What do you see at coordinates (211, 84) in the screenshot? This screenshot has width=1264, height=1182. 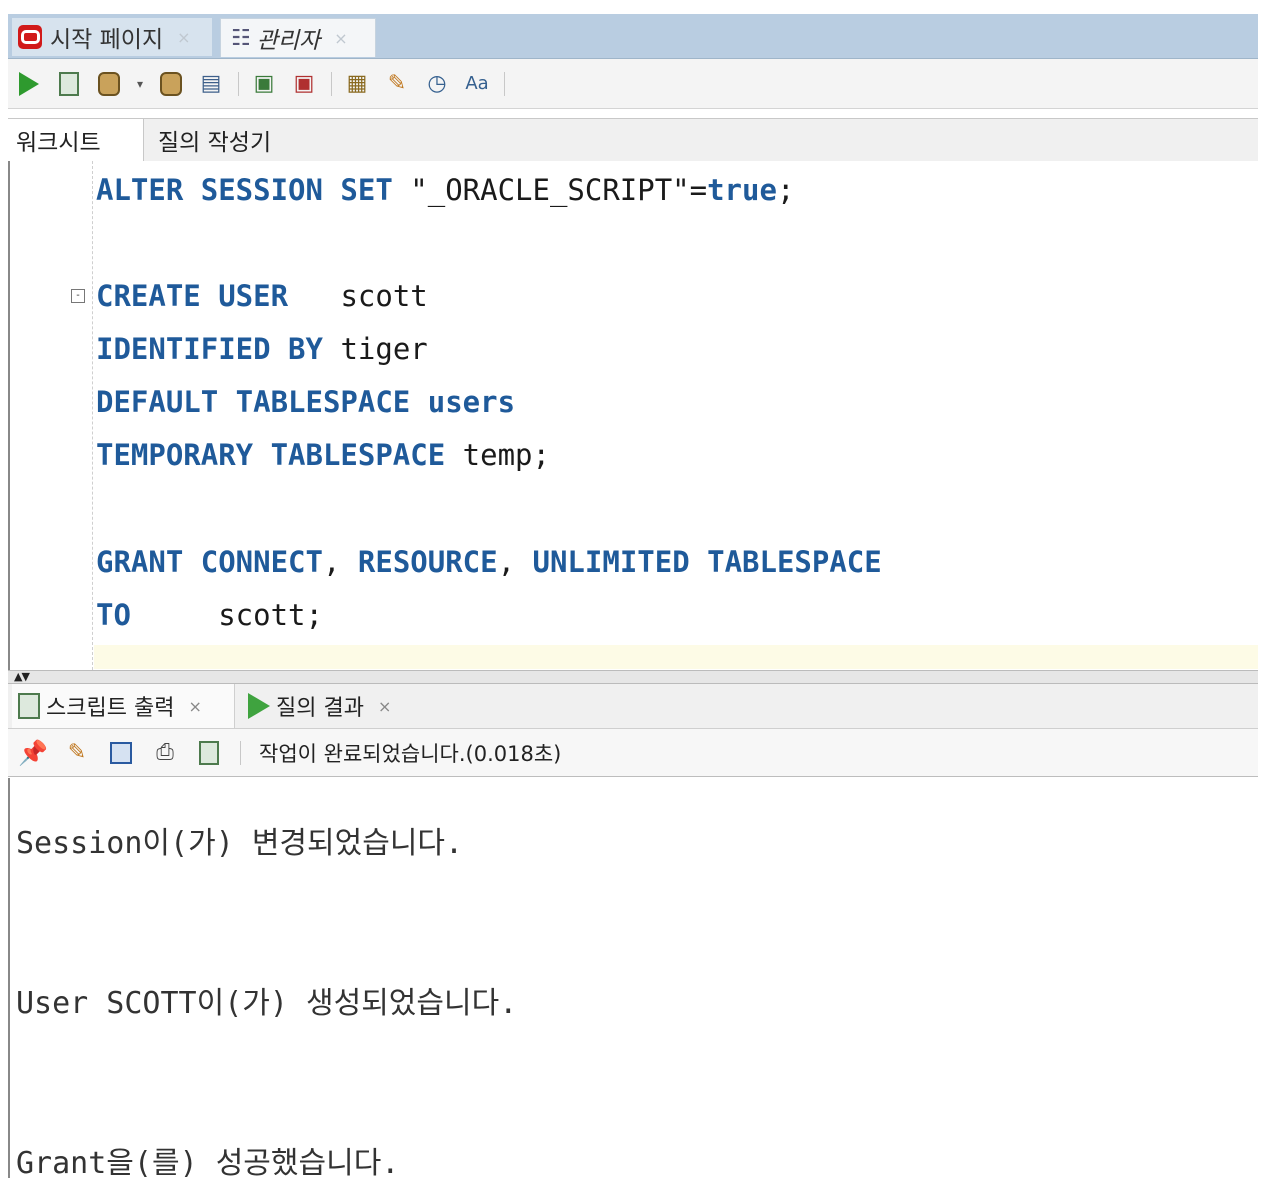 I see `explain-plan-button: ▤` at bounding box center [211, 84].